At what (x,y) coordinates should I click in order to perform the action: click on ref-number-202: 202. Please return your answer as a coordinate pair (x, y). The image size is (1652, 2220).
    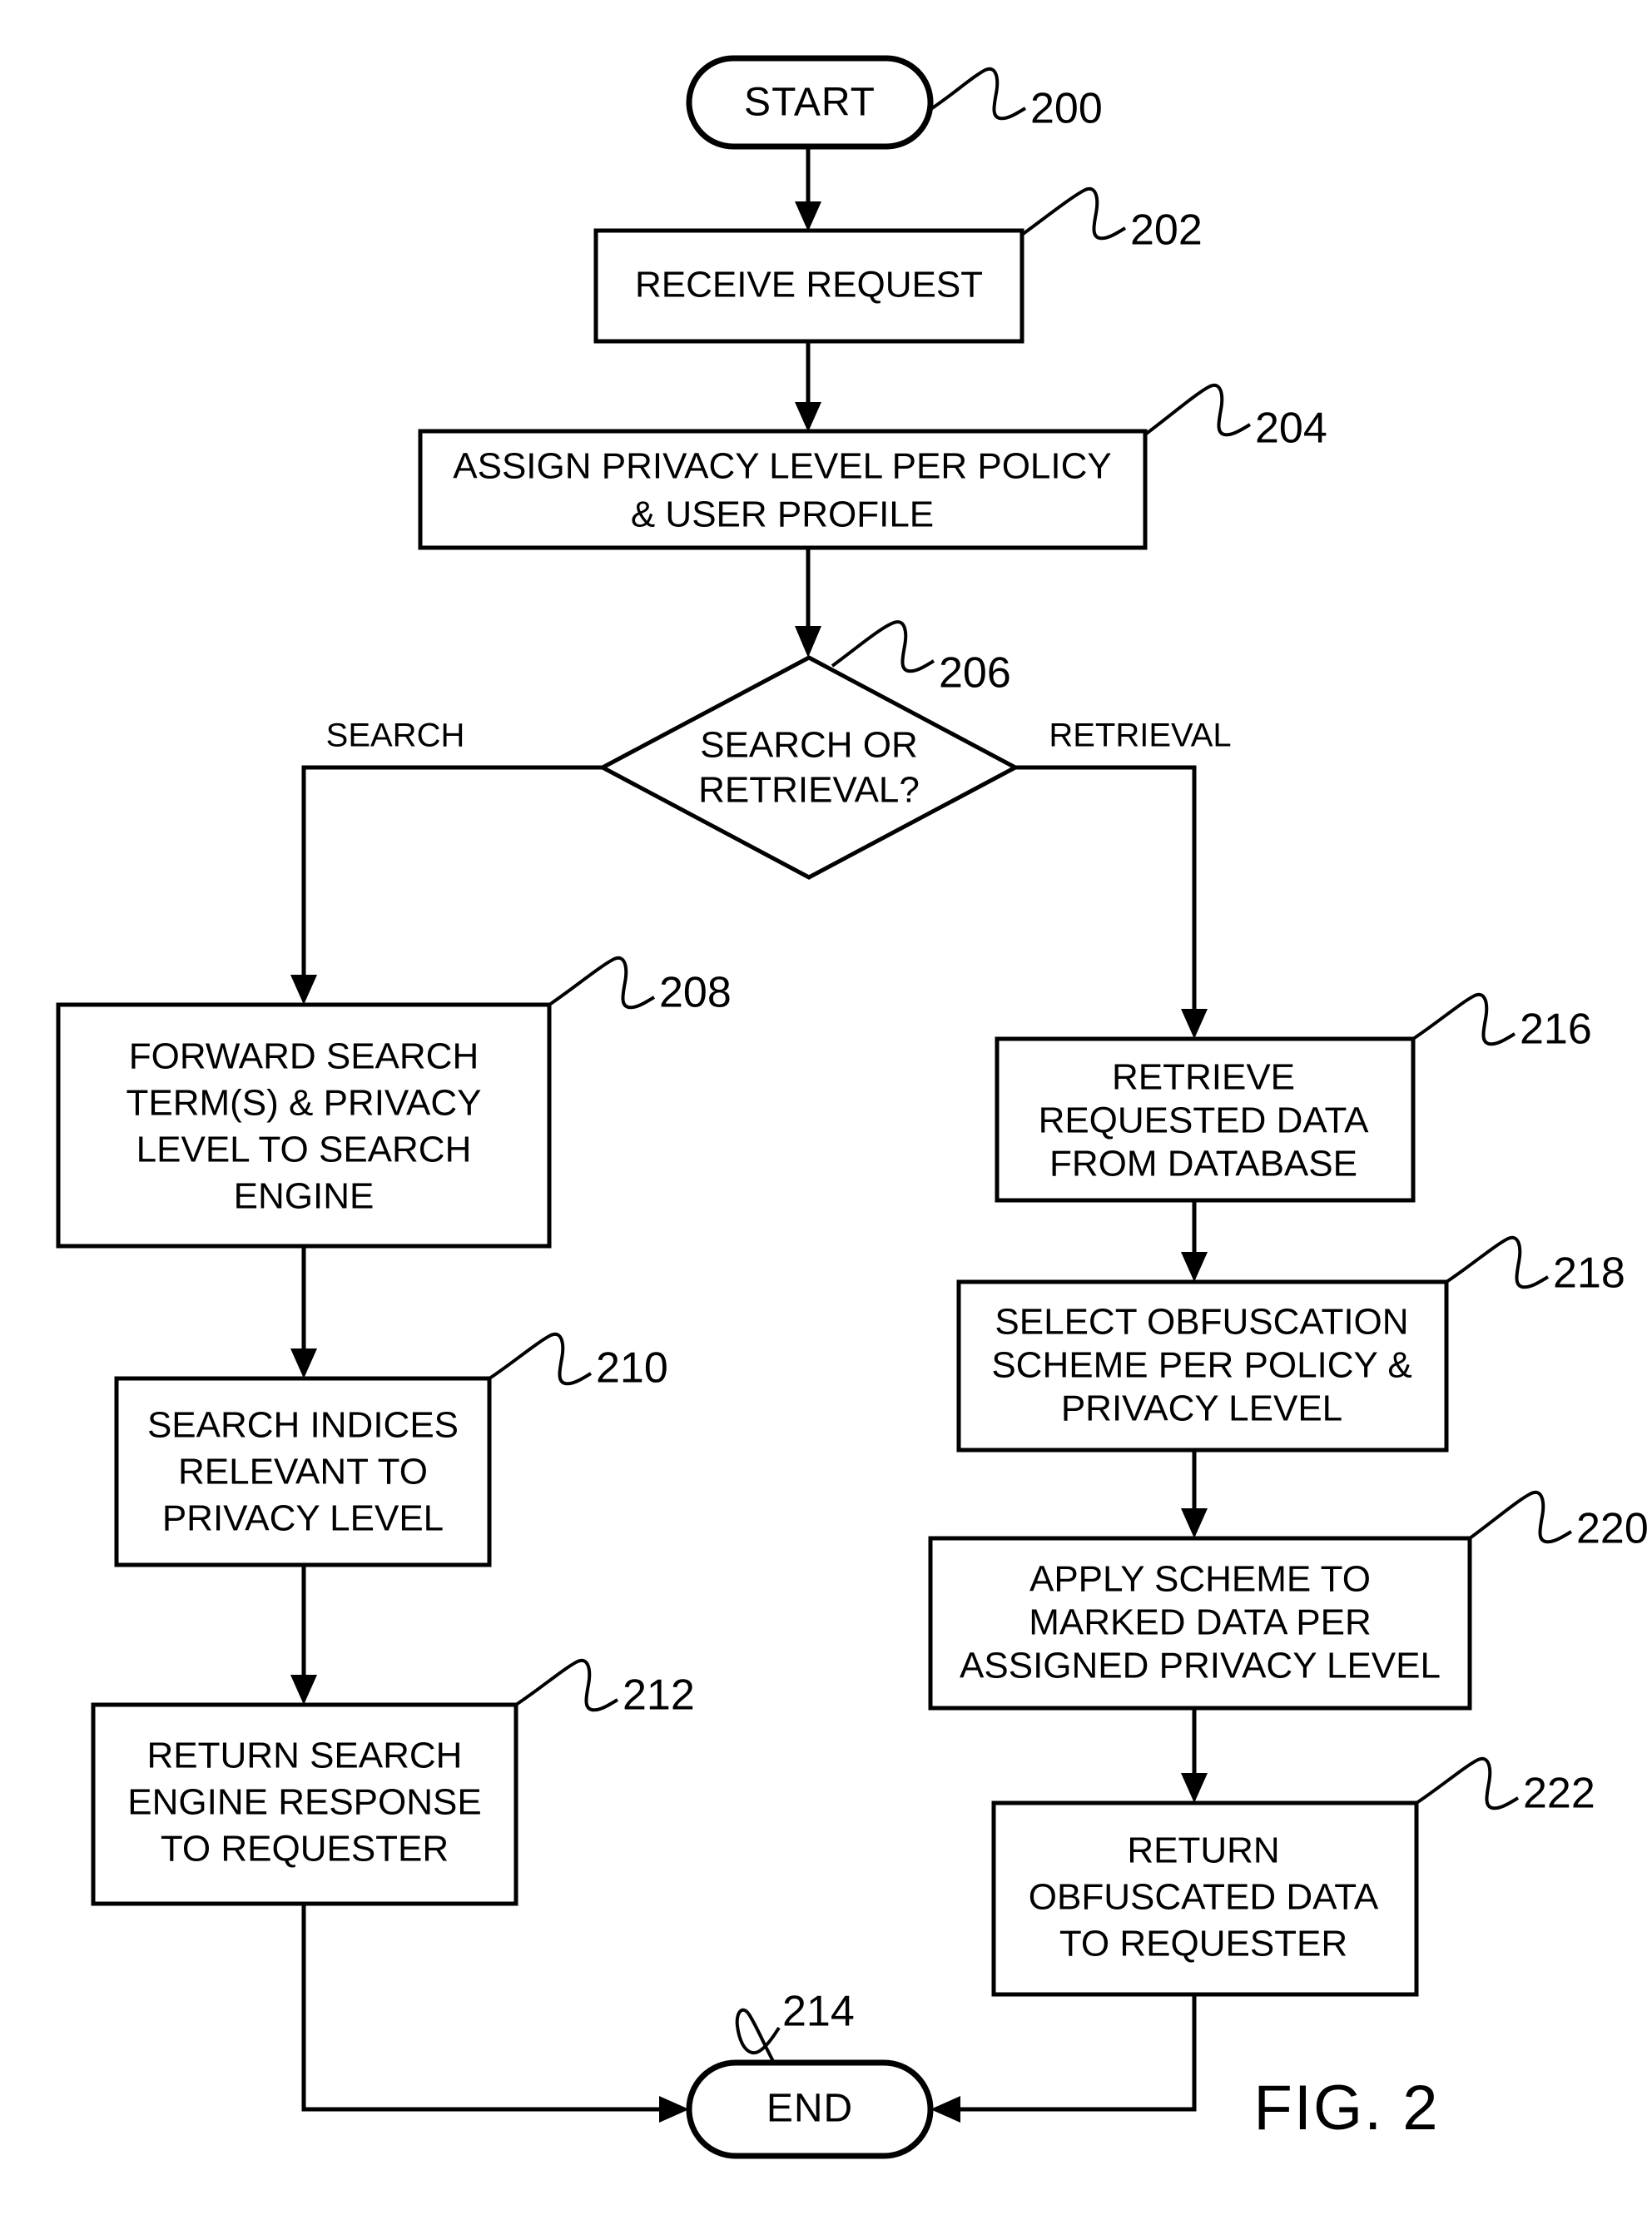
    Looking at the image, I should click on (1166, 231).